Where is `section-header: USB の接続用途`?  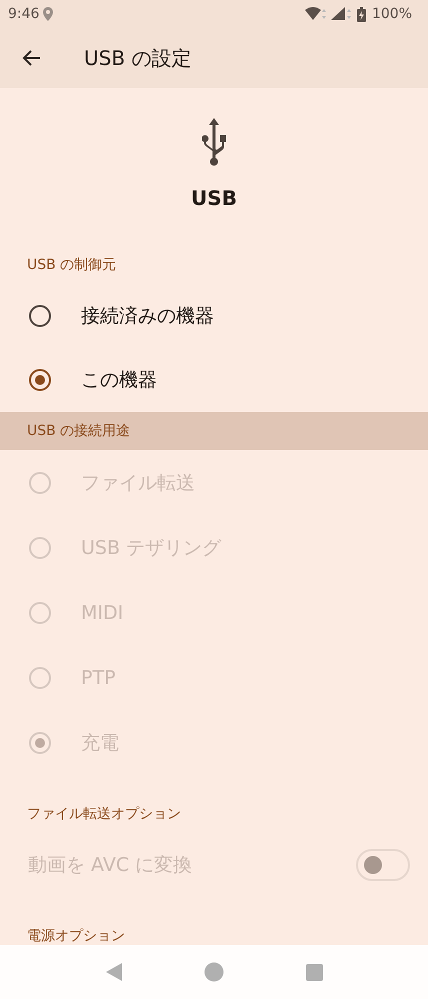 section-header: USB の接続用途 is located at coordinates (214, 431).